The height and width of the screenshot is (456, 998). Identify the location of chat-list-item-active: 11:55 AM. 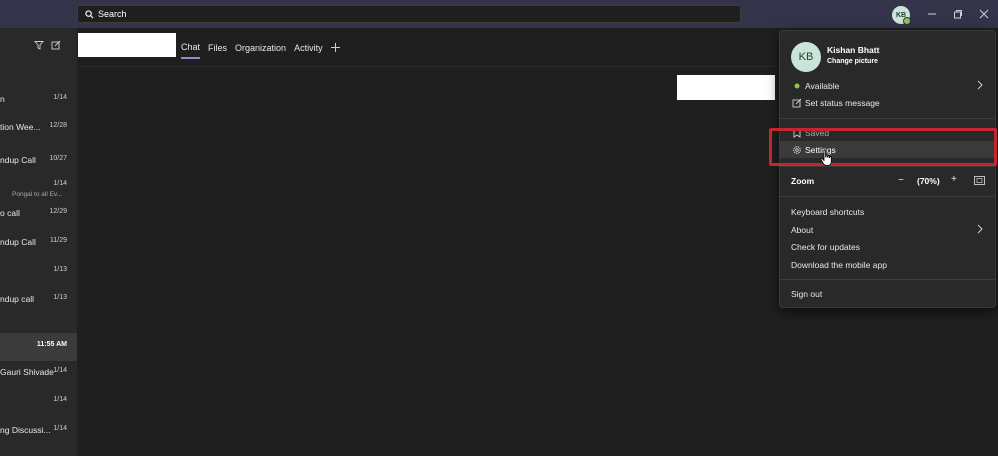
(38, 347).